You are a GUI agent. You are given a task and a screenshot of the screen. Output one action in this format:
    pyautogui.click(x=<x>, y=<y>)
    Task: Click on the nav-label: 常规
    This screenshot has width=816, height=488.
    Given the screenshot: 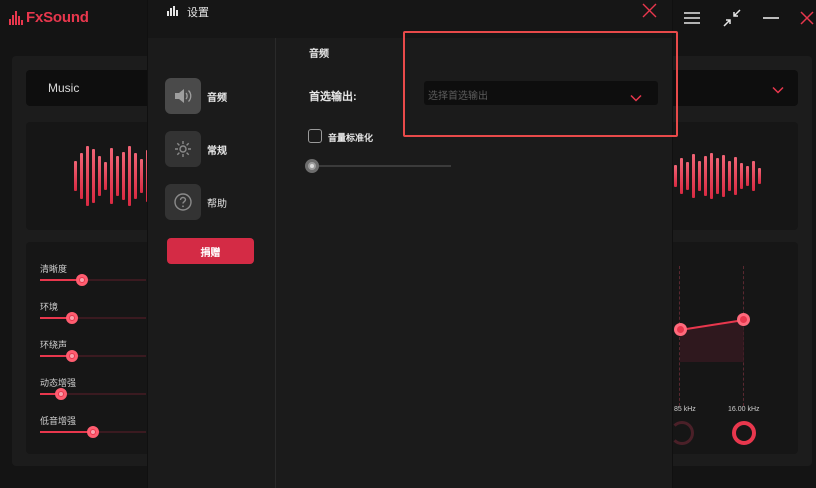 What is the action you would take?
    pyautogui.click(x=217, y=151)
    